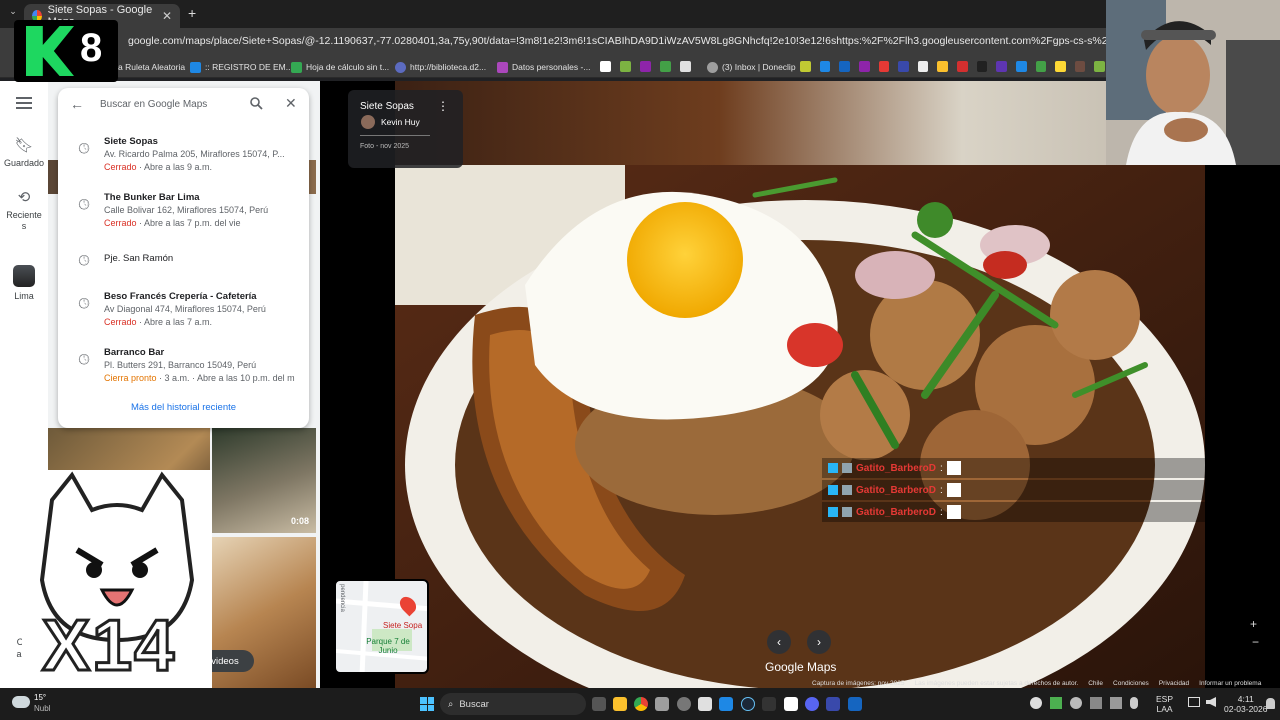 Image resolution: width=1280 pixels, height=720 pixels. I want to click on taskbar-search: ⌕ Buscar, so click(513, 704).